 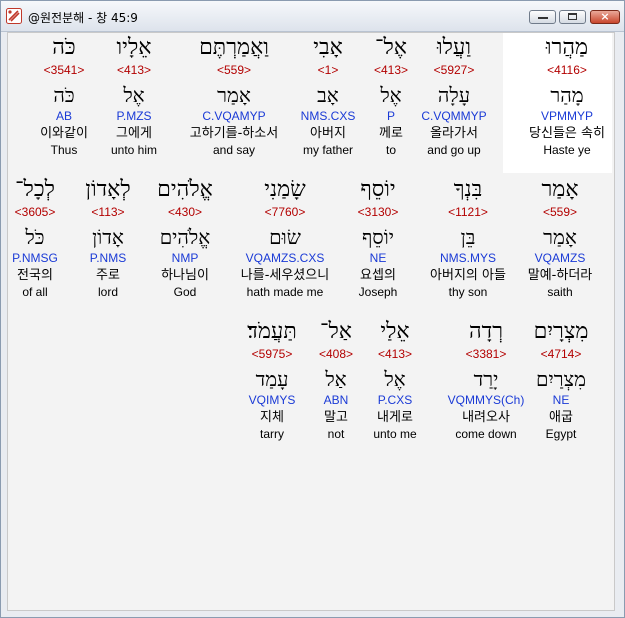 I want to click on english-gloss: tarry, so click(x=272, y=434).